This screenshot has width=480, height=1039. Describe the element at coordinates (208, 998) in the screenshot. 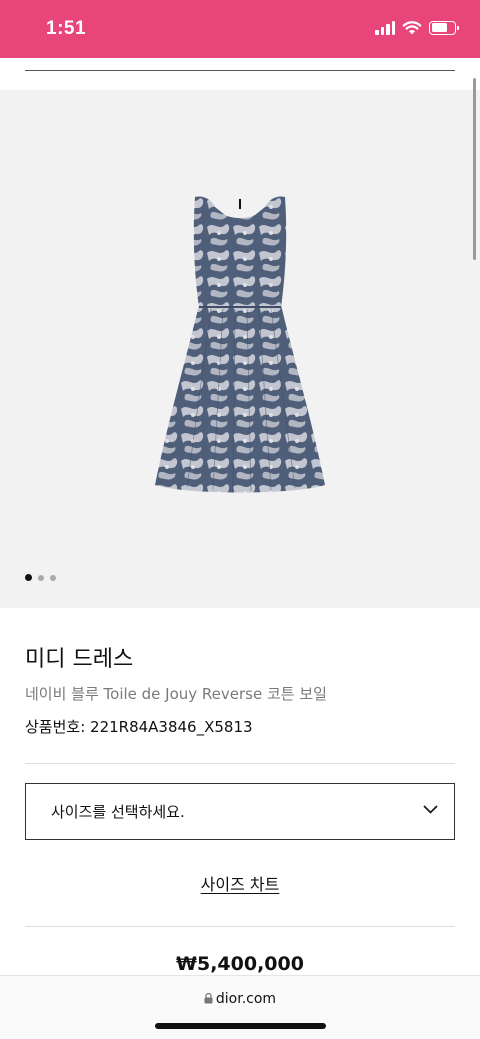

I see `lock-icon` at that location.